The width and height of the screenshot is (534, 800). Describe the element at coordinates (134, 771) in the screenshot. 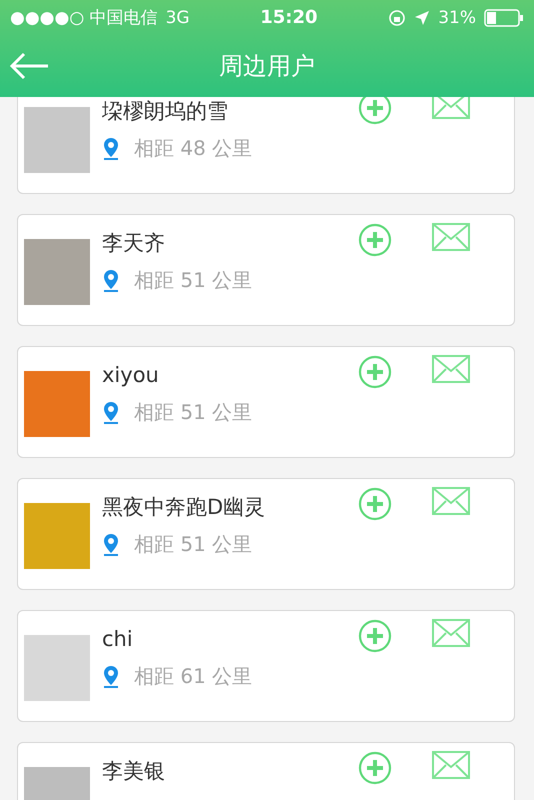

I see `user-name: 李美银` at that location.